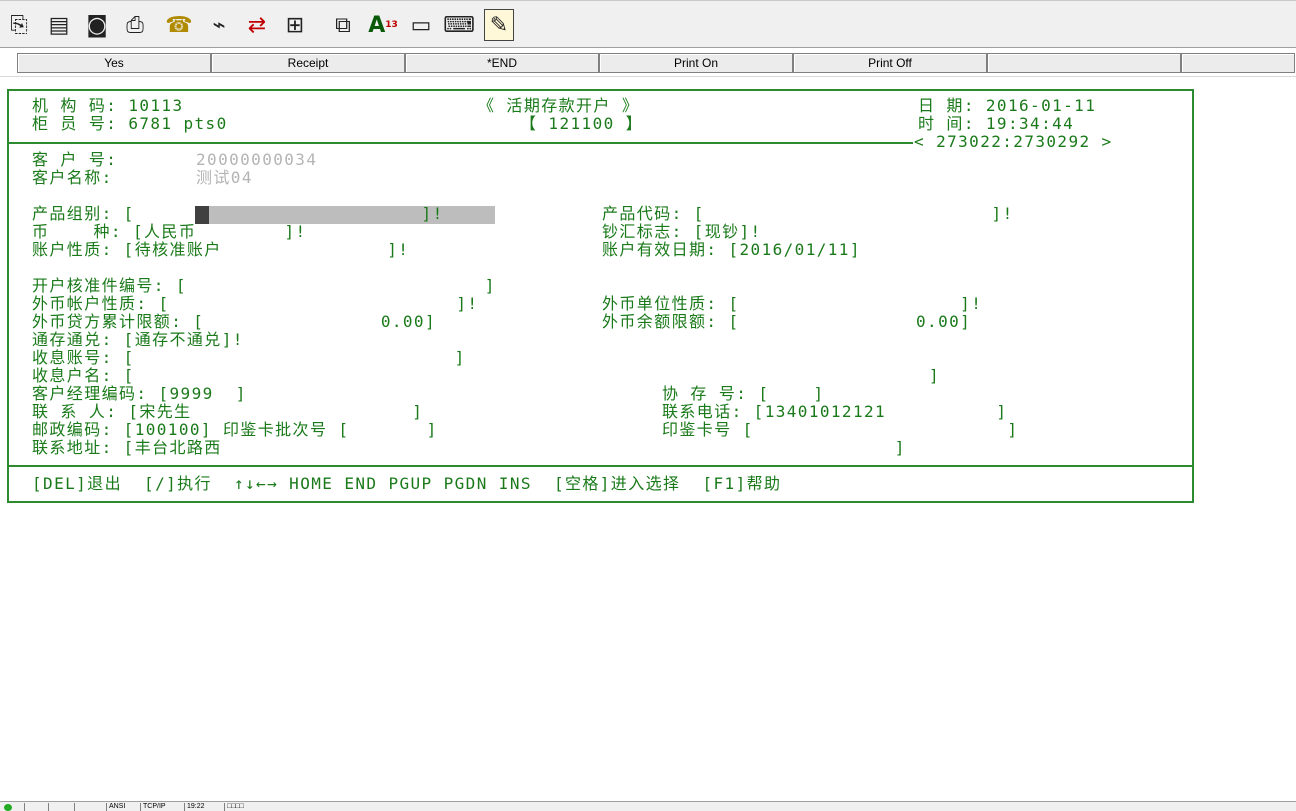 This screenshot has height=811, width=1296. Describe the element at coordinates (743, 394) in the screenshot. I see `agreement-number-field: 协 存 号: [ ]` at that location.